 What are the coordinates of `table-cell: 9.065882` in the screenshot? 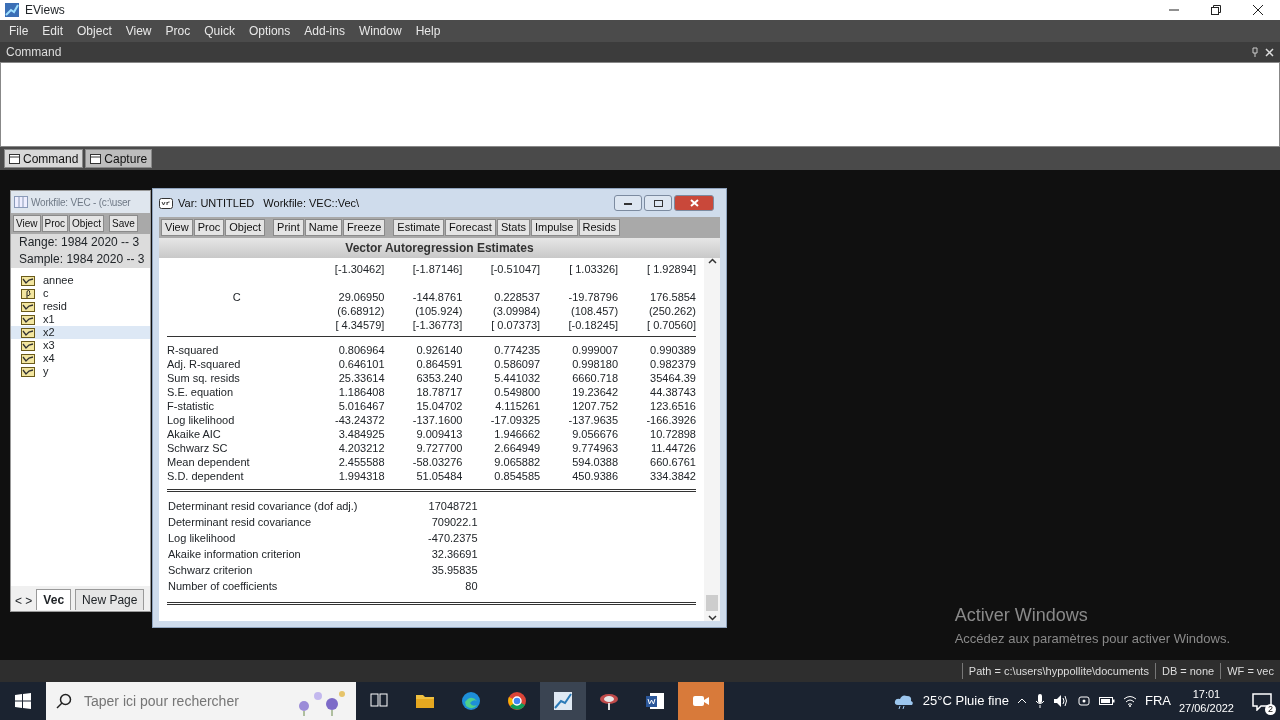 It's located at (501, 462).